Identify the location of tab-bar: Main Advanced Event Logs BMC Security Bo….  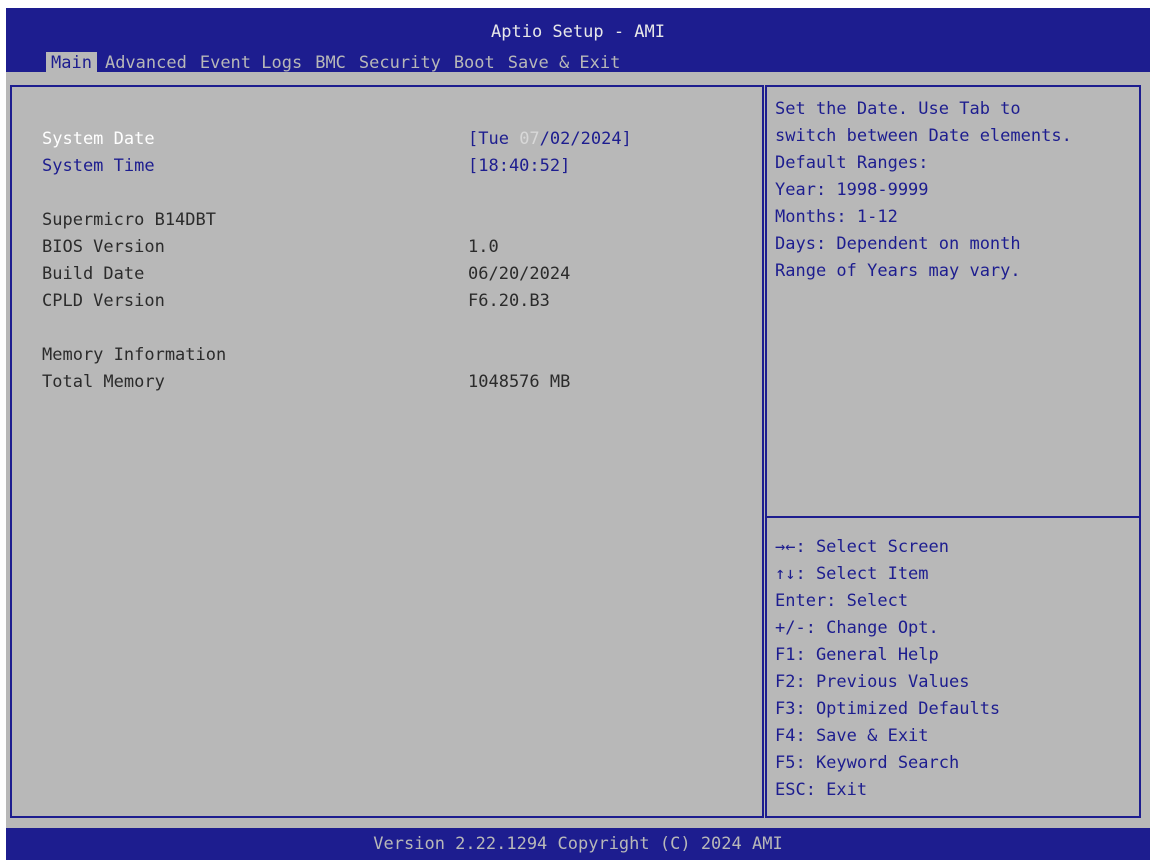
(337, 63).